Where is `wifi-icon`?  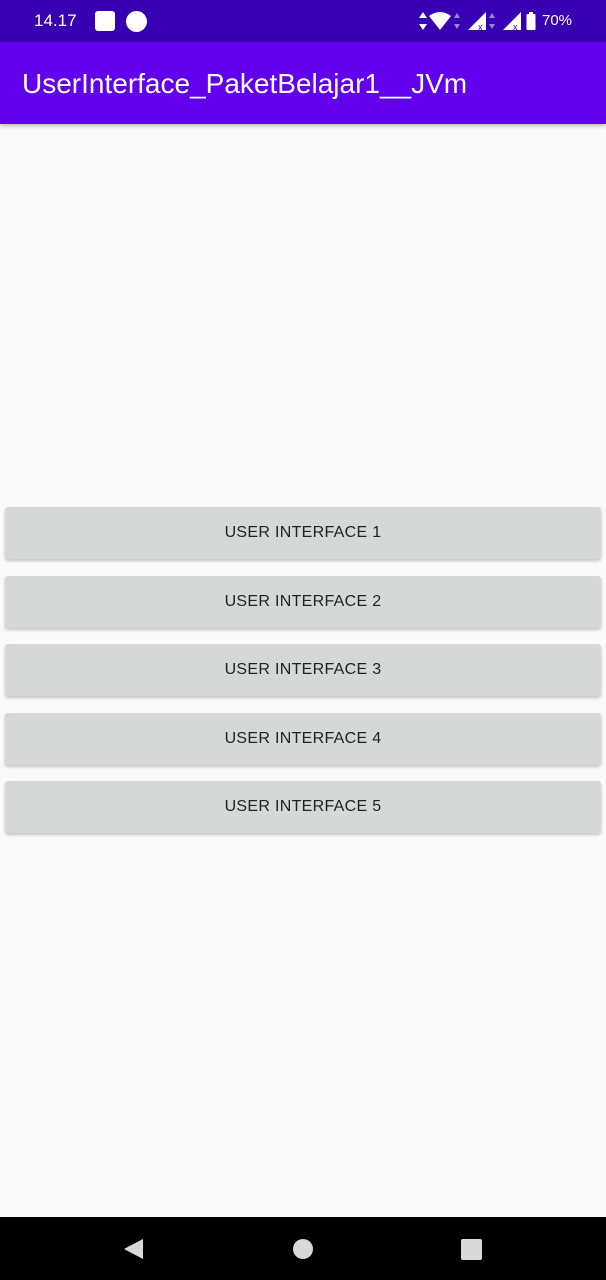
wifi-icon is located at coordinates (440, 21).